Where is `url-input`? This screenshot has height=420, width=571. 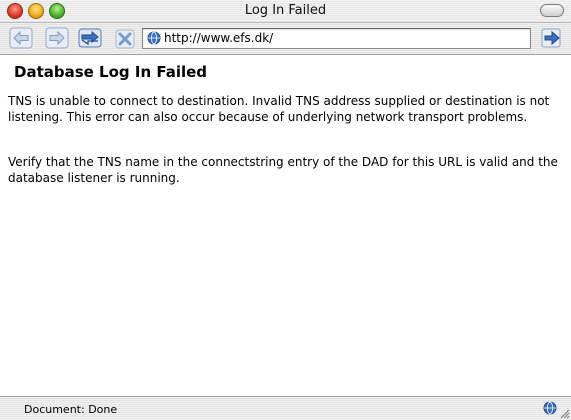
url-input is located at coordinates (344, 38).